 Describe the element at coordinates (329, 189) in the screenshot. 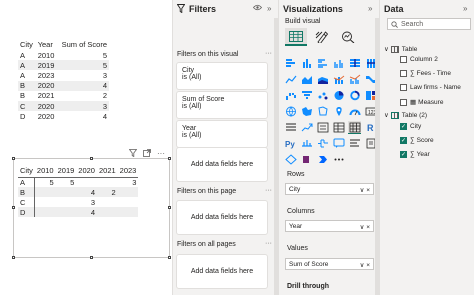

I see `rows-well-field: City ∨ ×` at that location.